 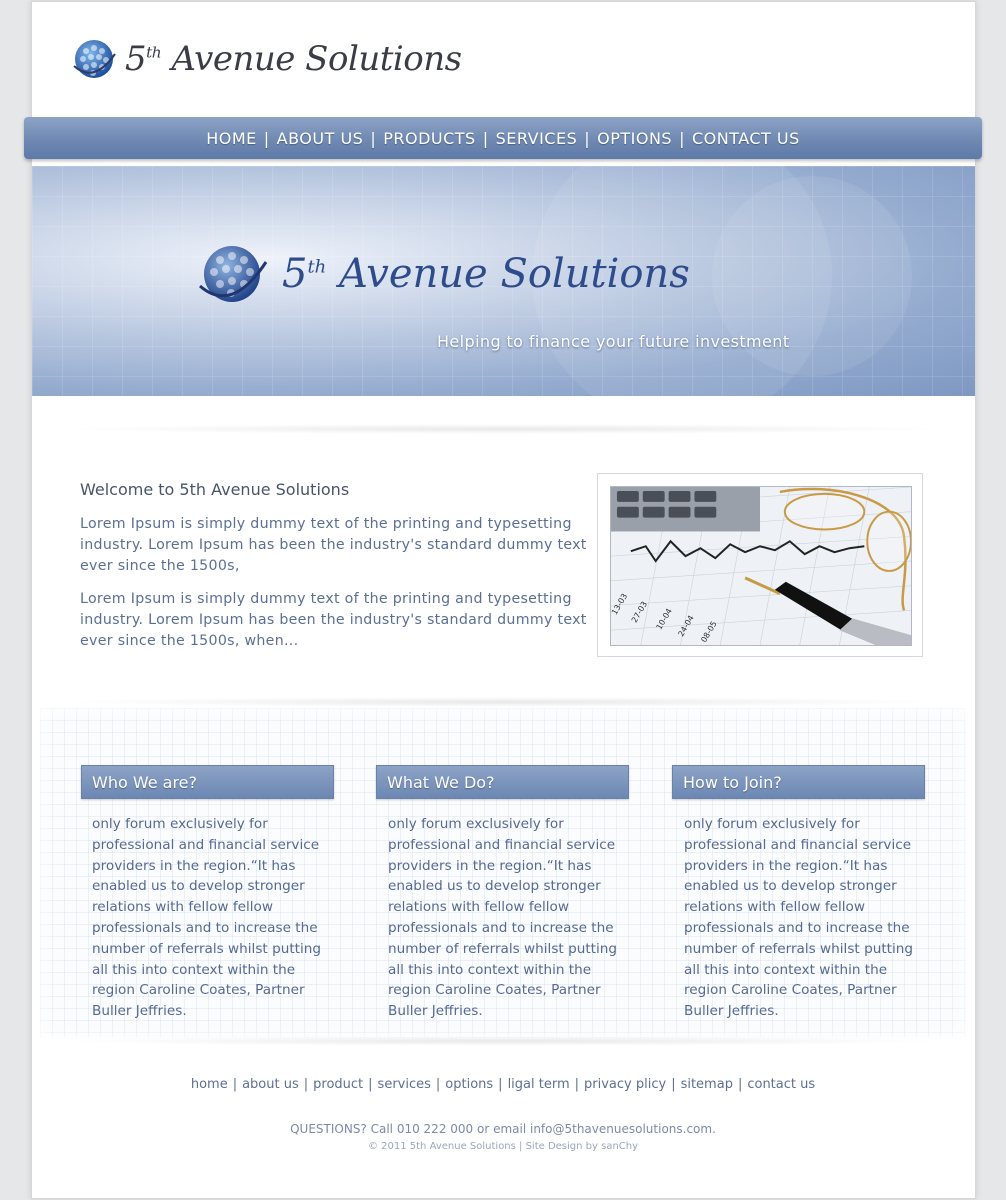 I want to click on nav-services: SERVICES, so click(x=537, y=138).